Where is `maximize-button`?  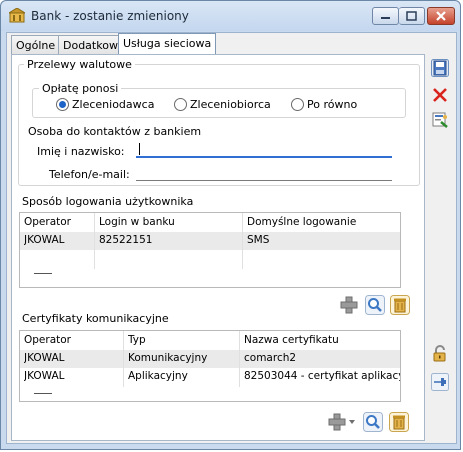
maximize-button is located at coordinates (412, 16).